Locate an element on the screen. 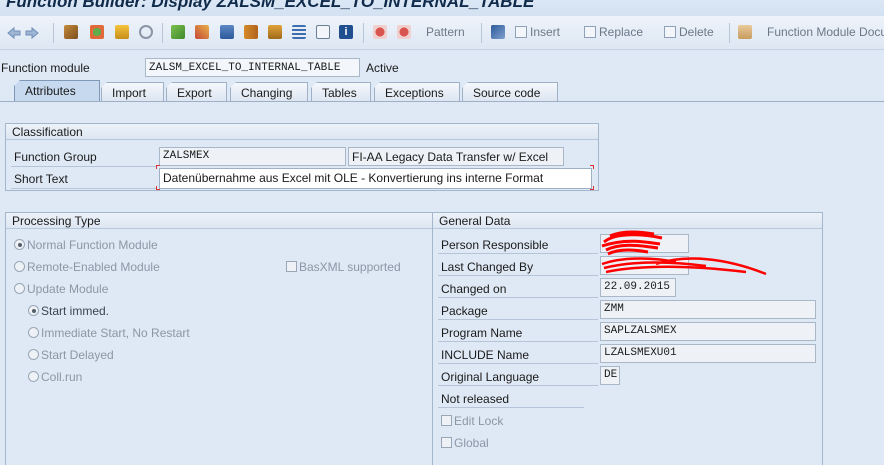 This screenshot has height=465, width=884. changed-on-field: 22.09.2015 is located at coordinates (638, 287).